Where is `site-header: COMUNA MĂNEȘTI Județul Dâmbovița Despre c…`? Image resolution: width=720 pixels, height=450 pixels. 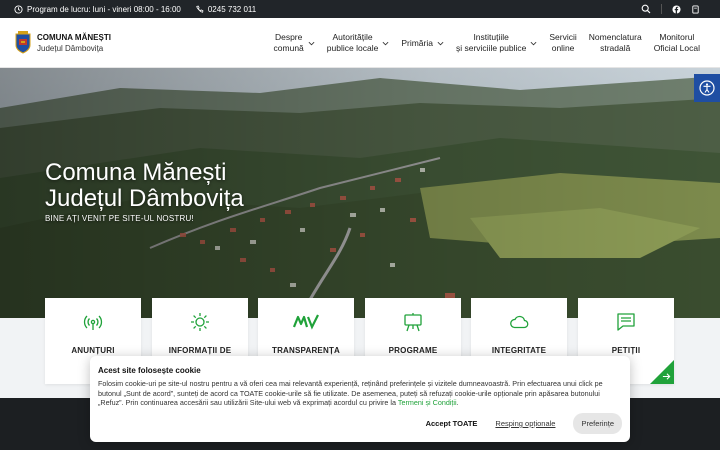 site-header: COMUNA MĂNEȘTI Județul Dâmbovița Despre c… is located at coordinates (360, 43).